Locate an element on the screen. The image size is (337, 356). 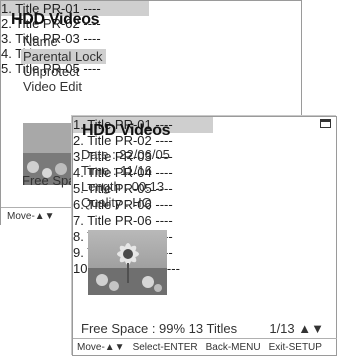
menu-item-name: Name is located at coordinates (40, 41).